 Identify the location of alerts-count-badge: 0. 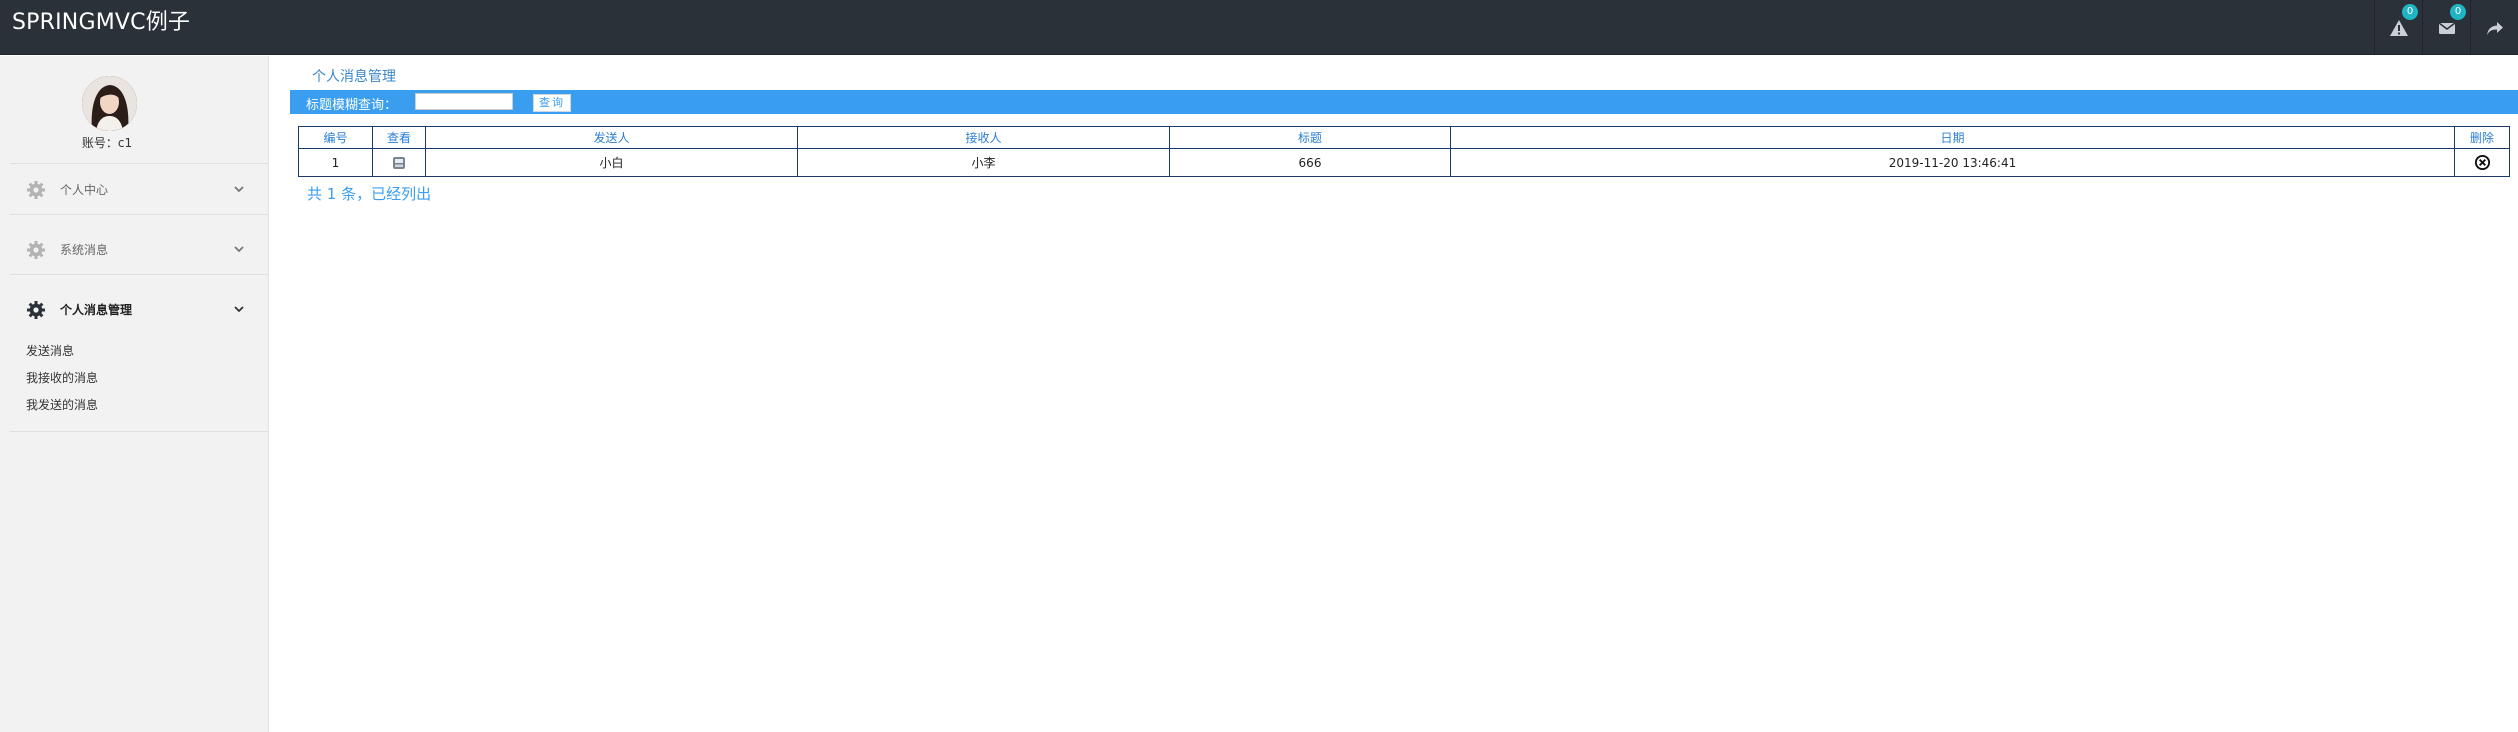
(2410, 12).